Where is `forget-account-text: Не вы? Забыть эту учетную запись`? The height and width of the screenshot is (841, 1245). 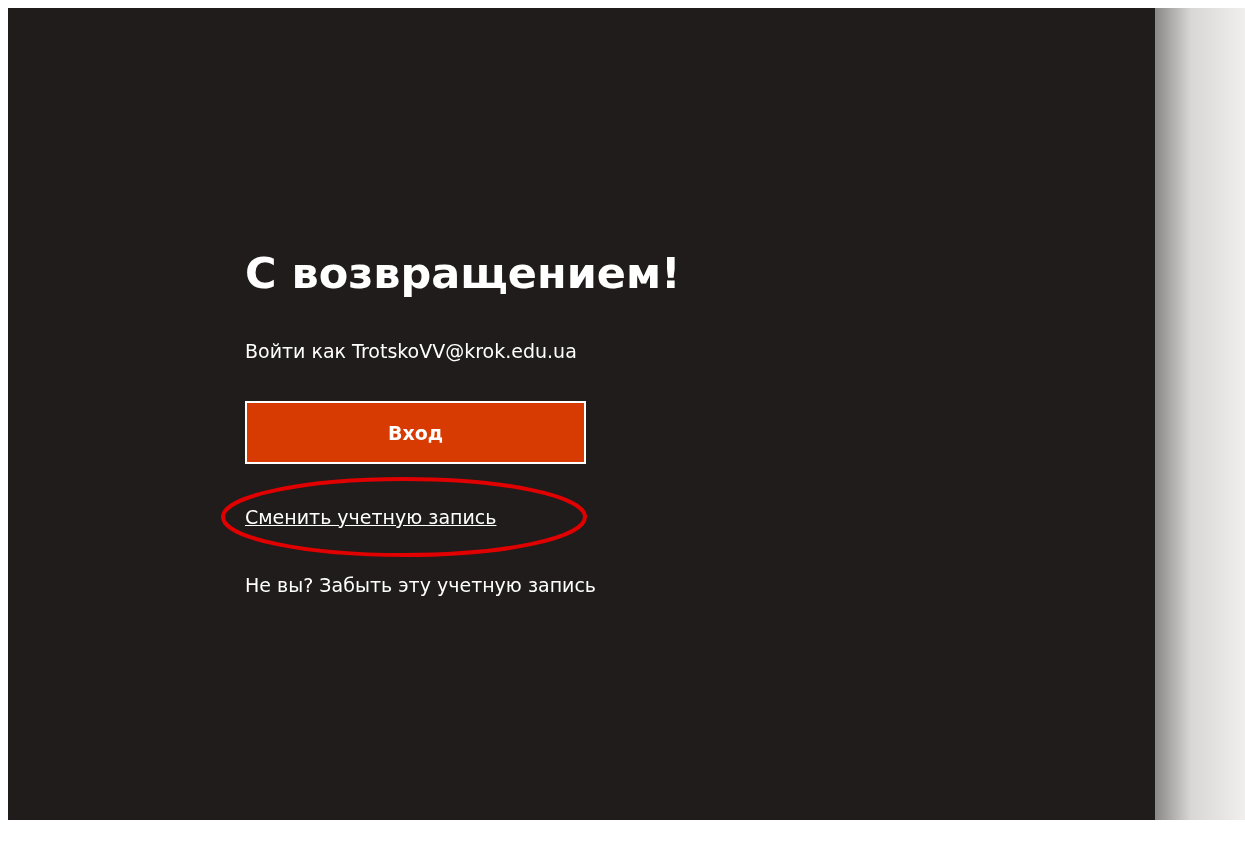 forget-account-text: Не вы? Забыть эту учетную запись is located at coordinates (421, 585).